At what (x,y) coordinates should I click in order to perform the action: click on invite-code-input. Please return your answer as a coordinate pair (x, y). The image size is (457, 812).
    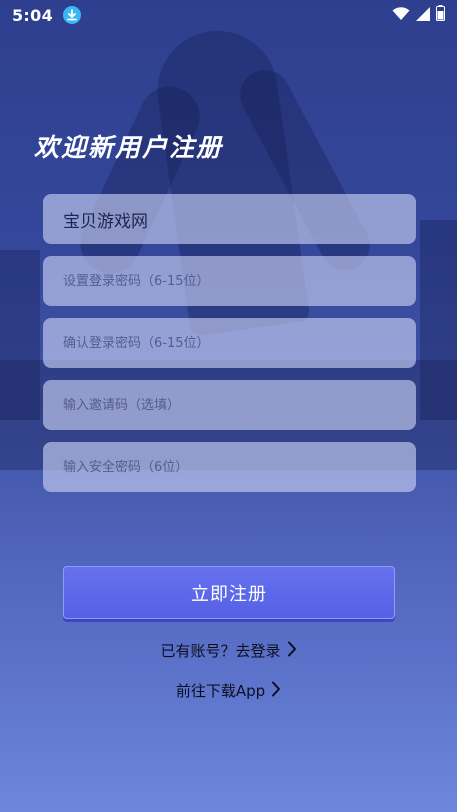
    Looking at the image, I should click on (229, 405).